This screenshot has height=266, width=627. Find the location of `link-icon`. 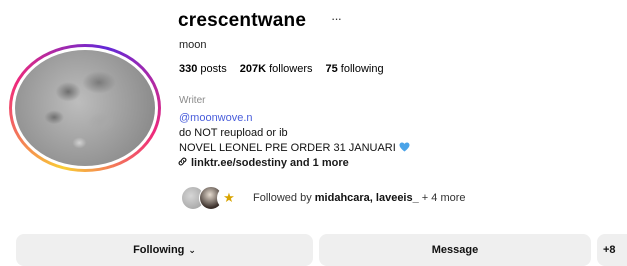

link-icon is located at coordinates (182, 163).